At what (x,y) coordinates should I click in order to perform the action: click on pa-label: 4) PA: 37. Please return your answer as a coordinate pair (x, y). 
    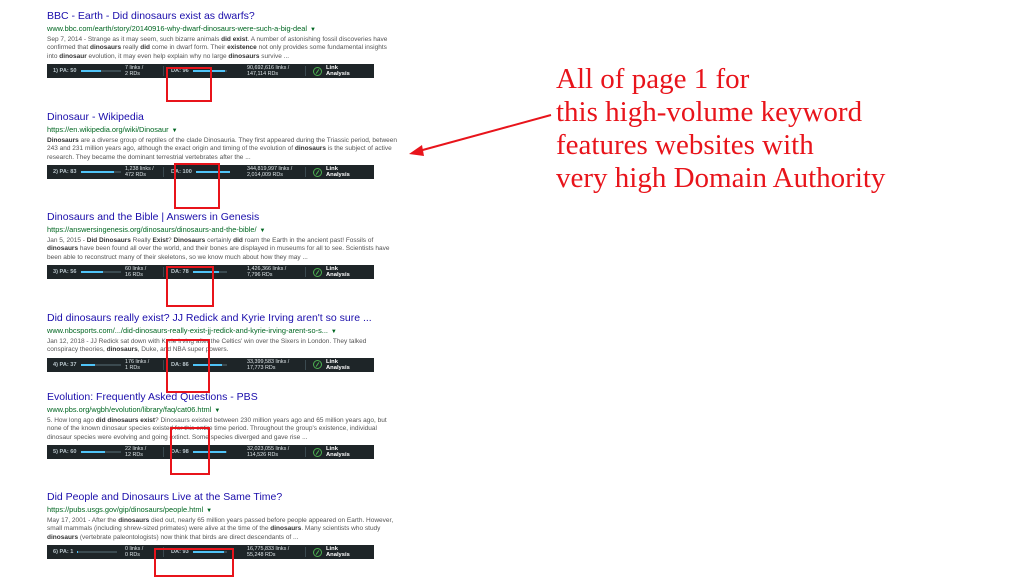
    Looking at the image, I should click on (65, 364).